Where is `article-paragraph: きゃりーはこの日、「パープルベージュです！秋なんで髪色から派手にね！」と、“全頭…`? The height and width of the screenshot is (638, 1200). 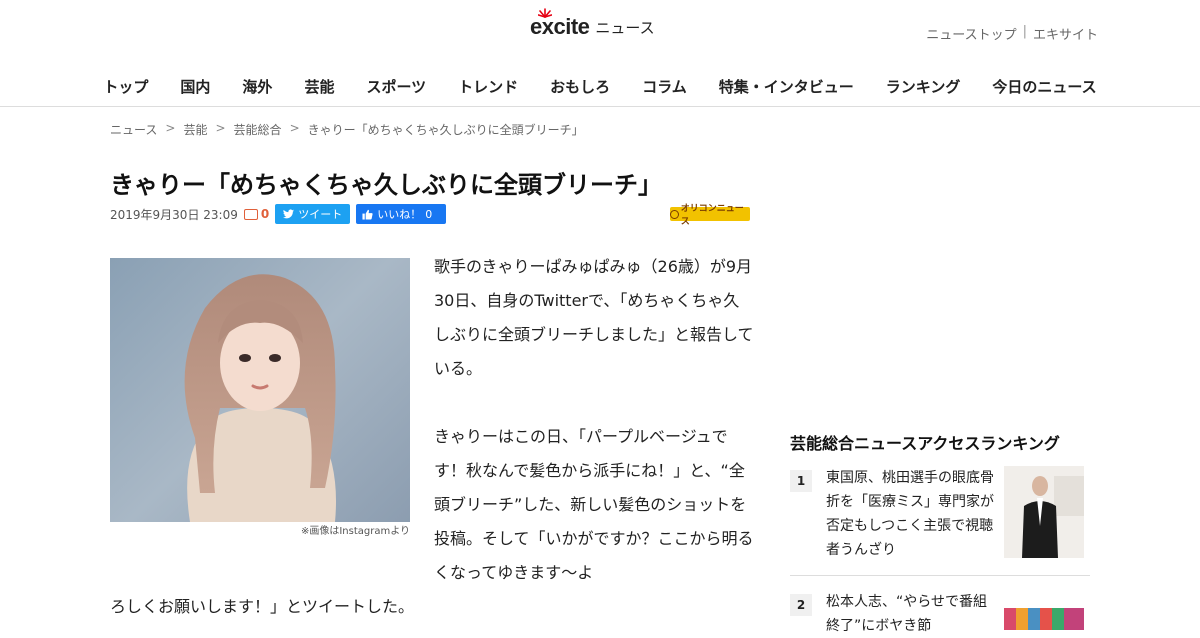
article-paragraph: きゃりーはこの日、「パープルベージュです！秋なんで髪色から派手にね！」と、“全頭… is located at coordinates (594, 504).